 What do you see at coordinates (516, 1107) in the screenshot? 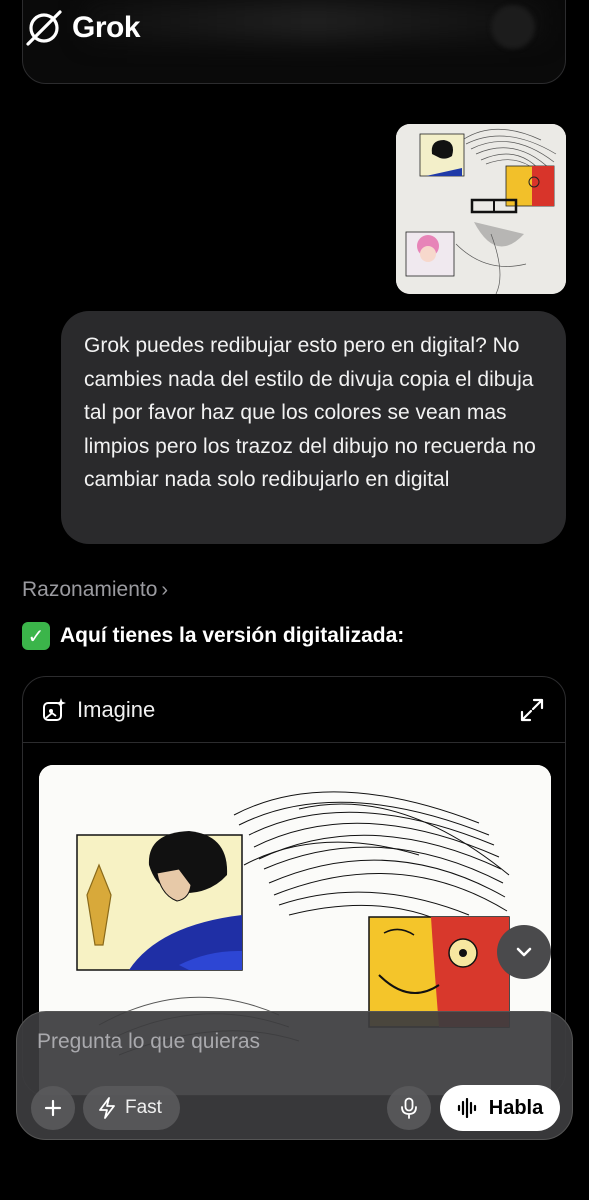
I see `habla-label: Habla` at bounding box center [516, 1107].